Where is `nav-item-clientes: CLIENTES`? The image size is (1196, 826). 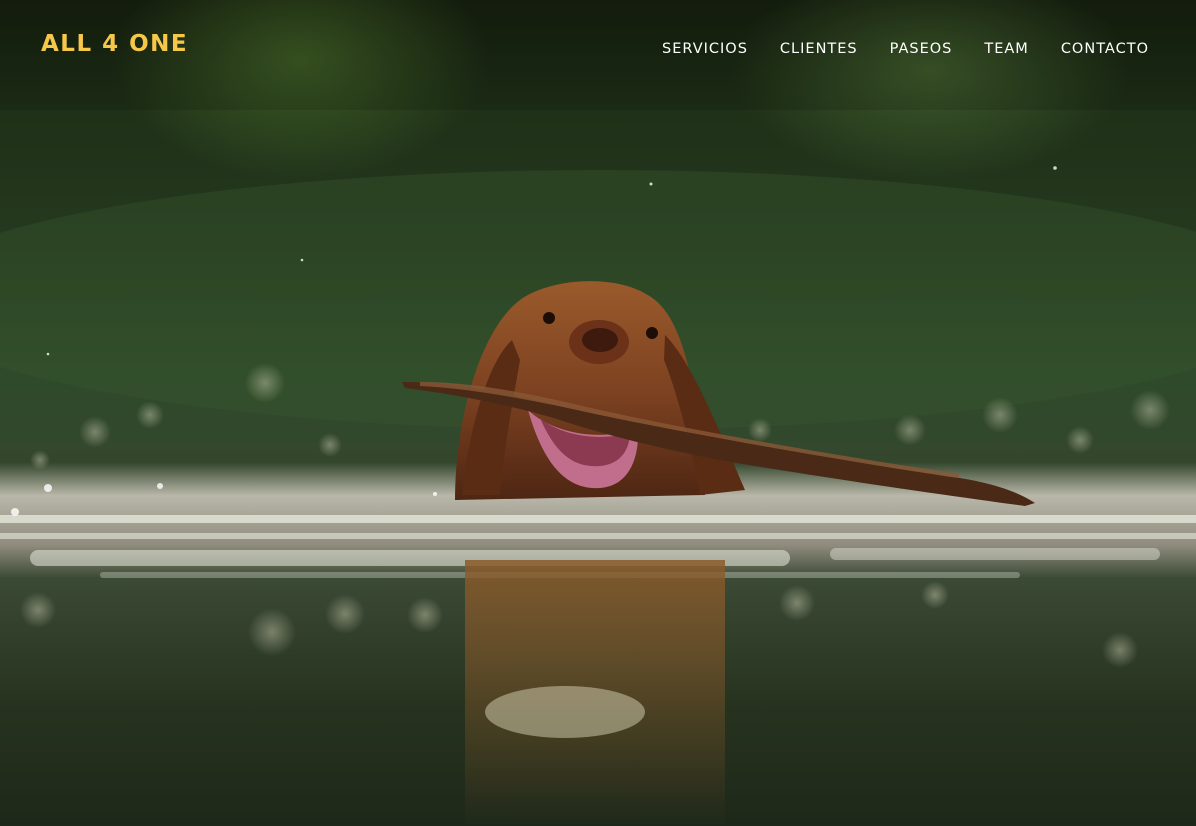
nav-item-clientes: CLIENTES is located at coordinates (819, 47).